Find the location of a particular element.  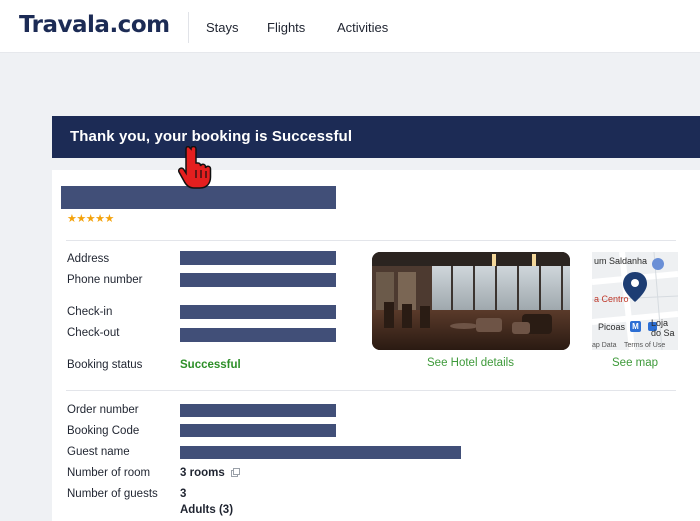

hotel-photo is located at coordinates (471, 301).